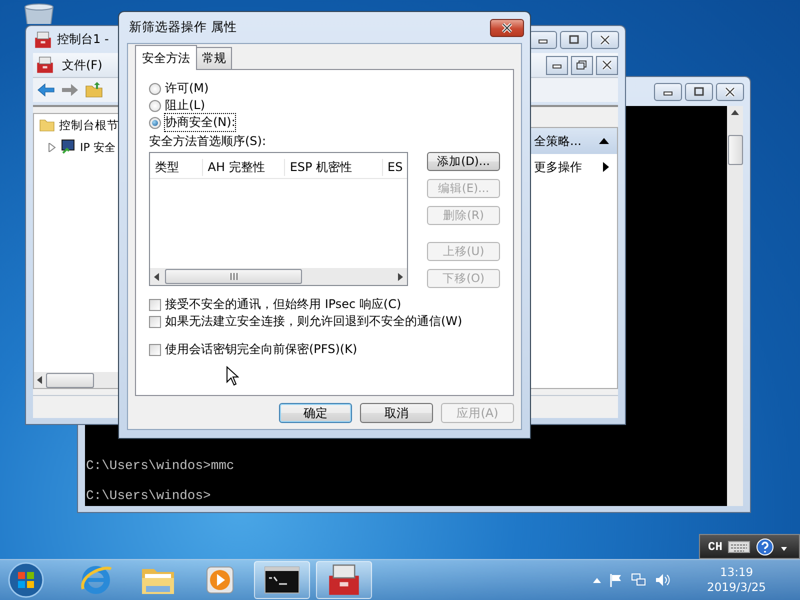 This screenshot has width=800, height=600. I want to click on play-icon, so click(220, 580).